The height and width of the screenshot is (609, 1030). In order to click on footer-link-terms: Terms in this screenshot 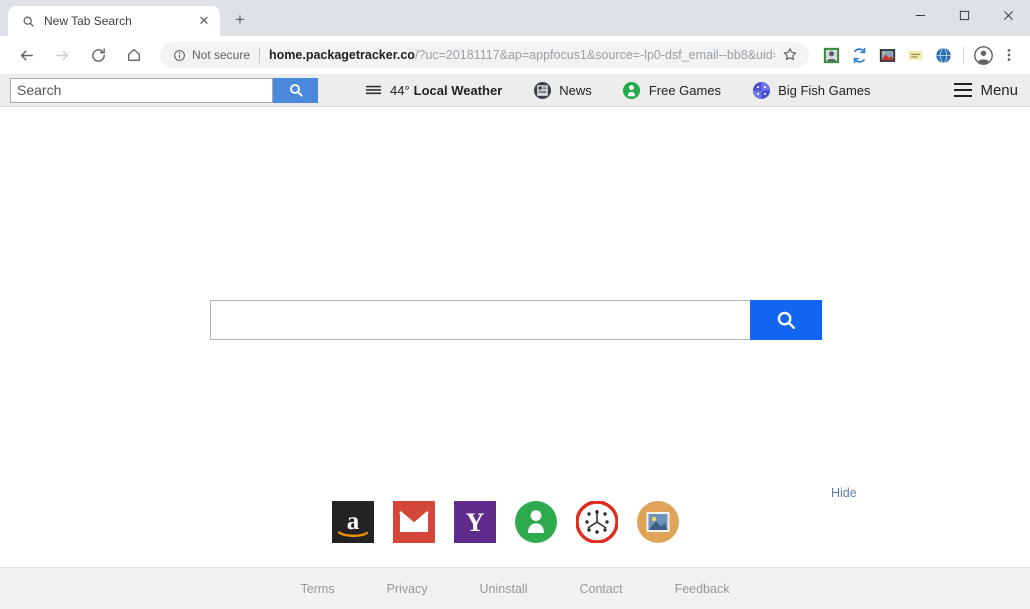, I will do `click(318, 589)`.